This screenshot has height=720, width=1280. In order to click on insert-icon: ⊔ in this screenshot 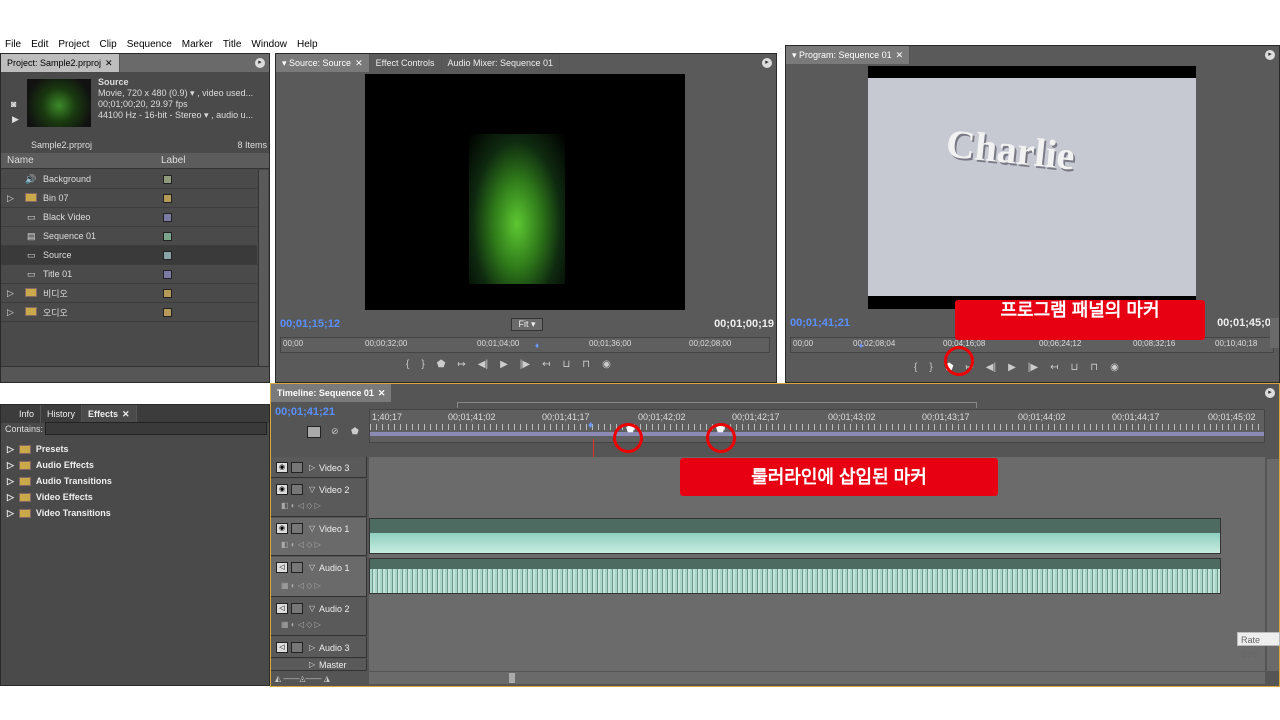, I will do `click(566, 364)`.